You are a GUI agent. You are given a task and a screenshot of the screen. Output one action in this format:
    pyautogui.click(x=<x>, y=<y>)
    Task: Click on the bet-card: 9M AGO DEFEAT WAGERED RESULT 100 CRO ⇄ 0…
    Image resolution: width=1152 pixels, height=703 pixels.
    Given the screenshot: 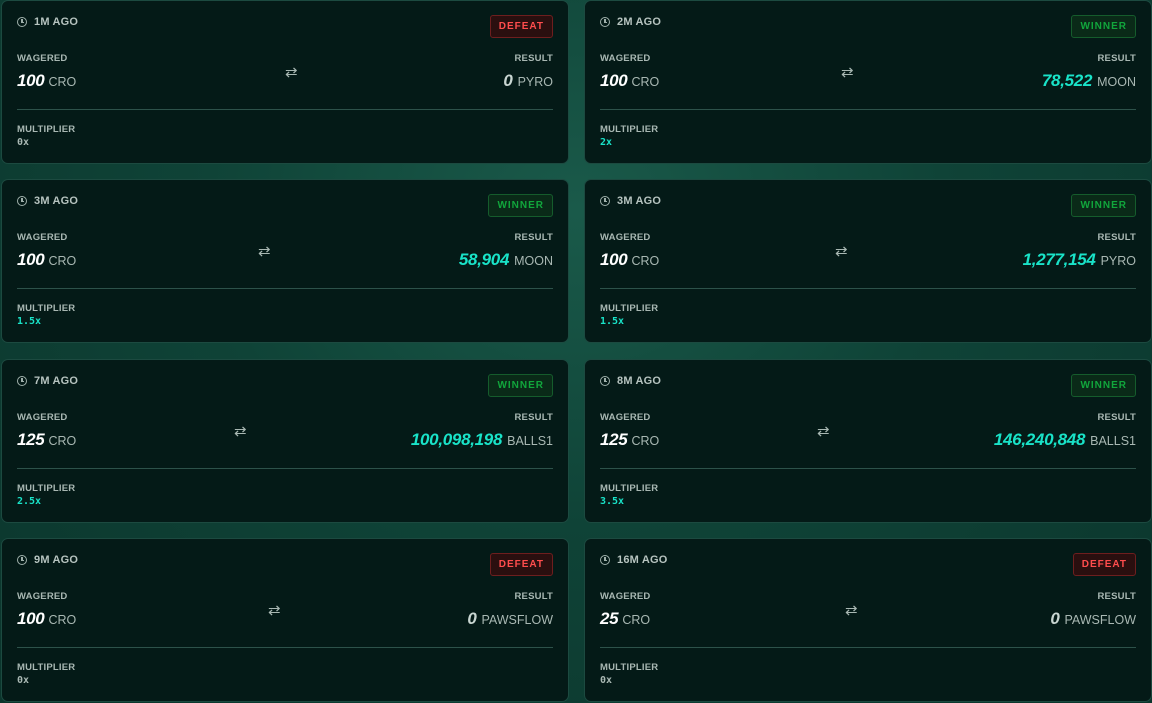 What is the action you would take?
    pyautogui.click(x=285, y=620)
    